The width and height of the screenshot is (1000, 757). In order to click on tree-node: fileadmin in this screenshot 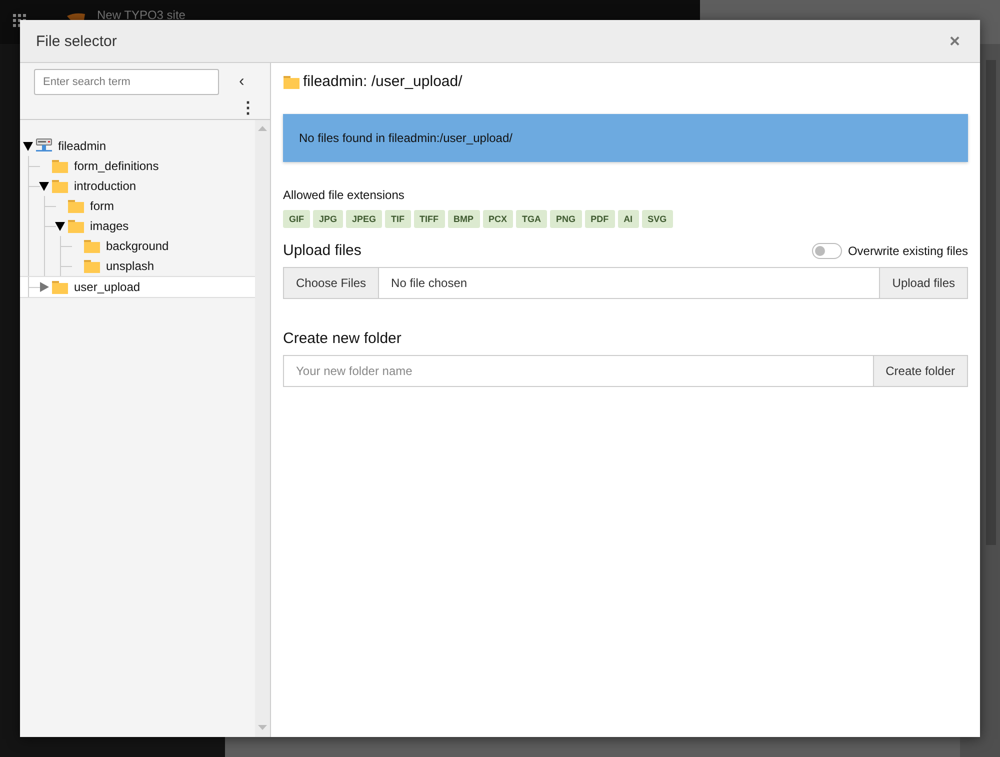, I will do `click(137, 146)`.